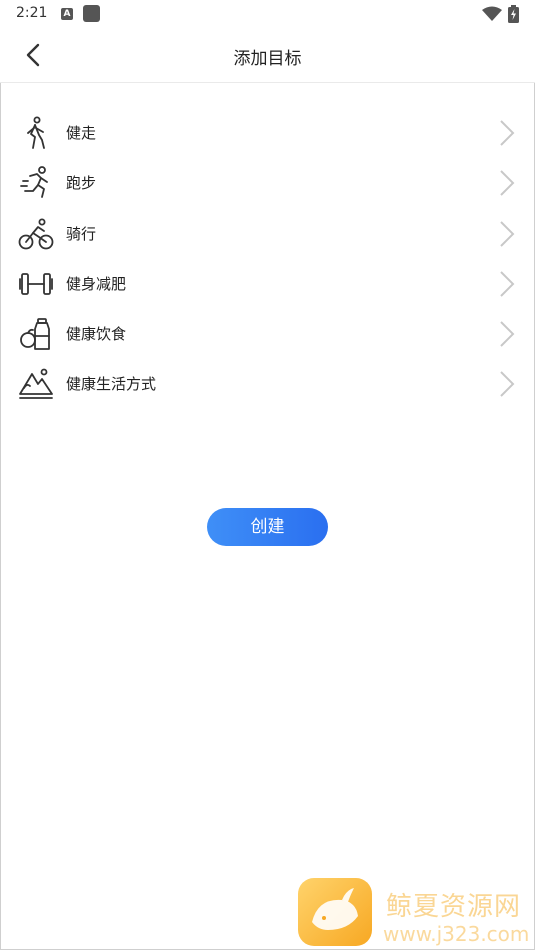 The image size is (535, 951). What do you see at coordinates (267, 527) in the screenshot?
I see `create-button: 创建` at bounding box center [267, 527].